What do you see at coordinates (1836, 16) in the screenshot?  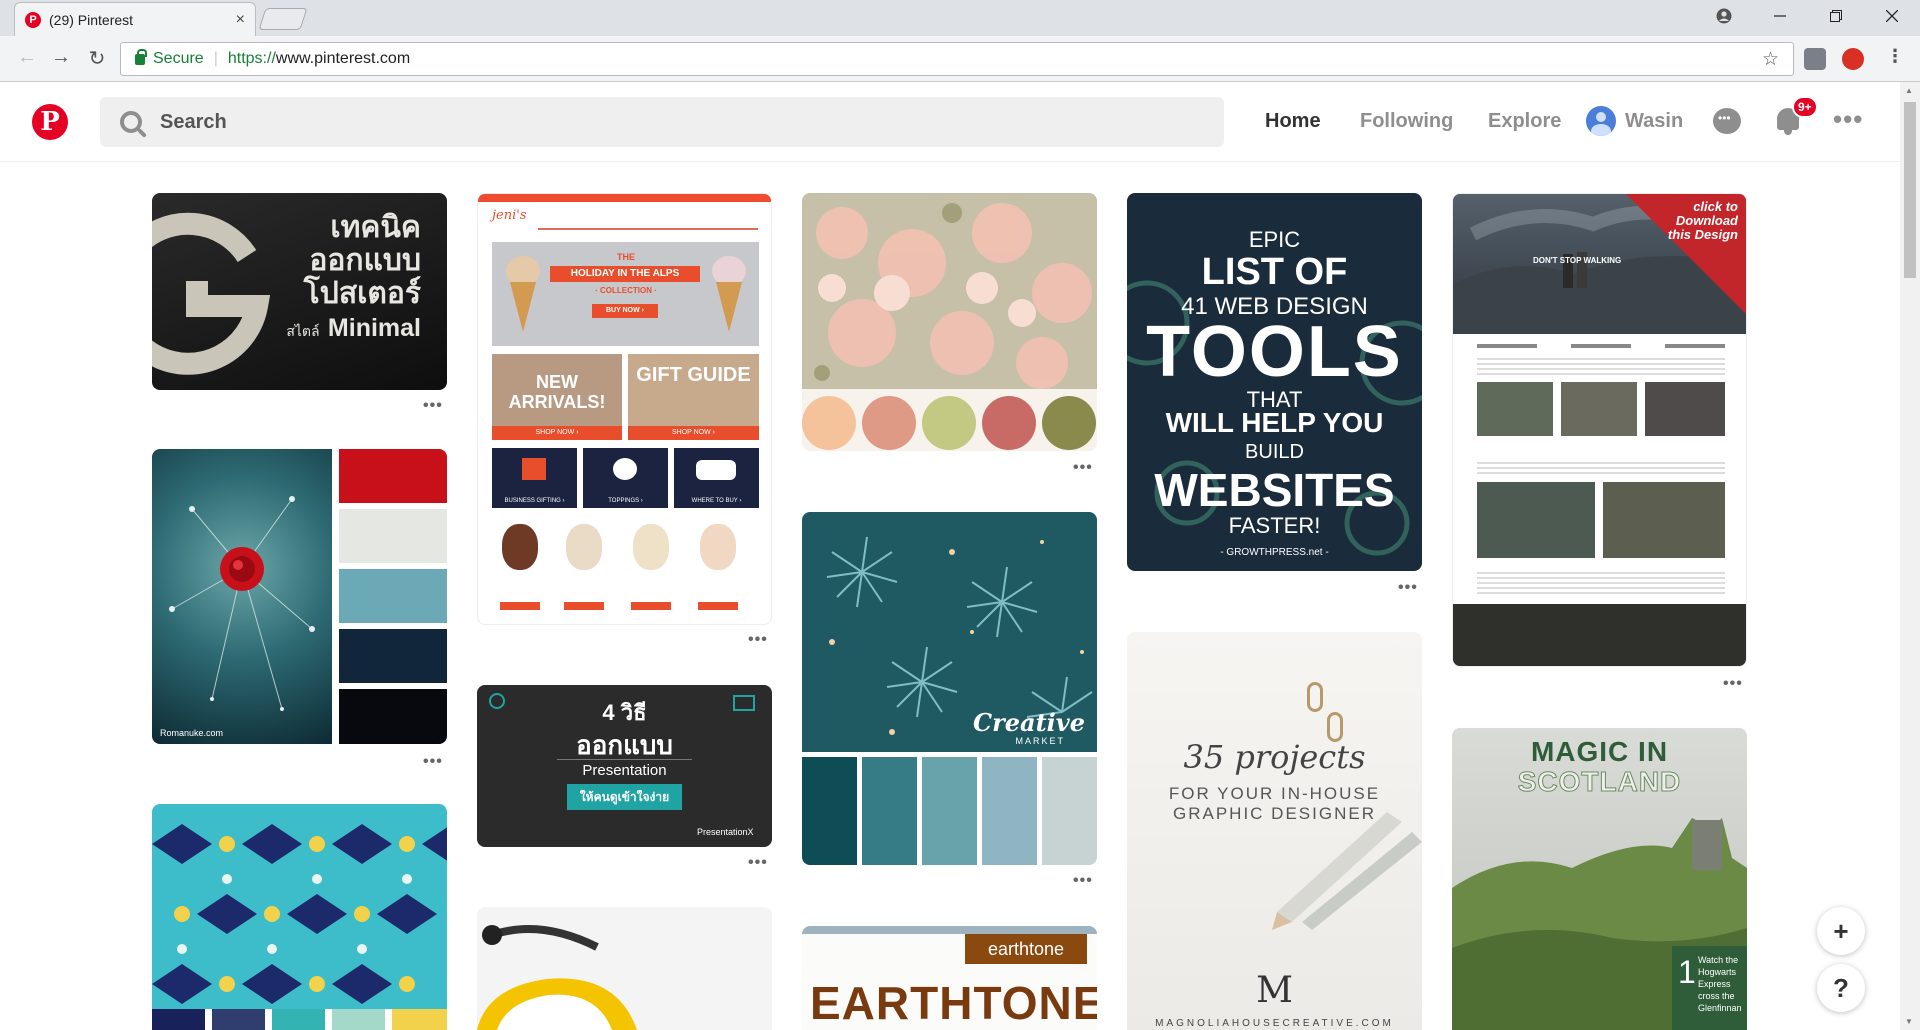 I see `restore-icon` at bounding box center [1836, 16].